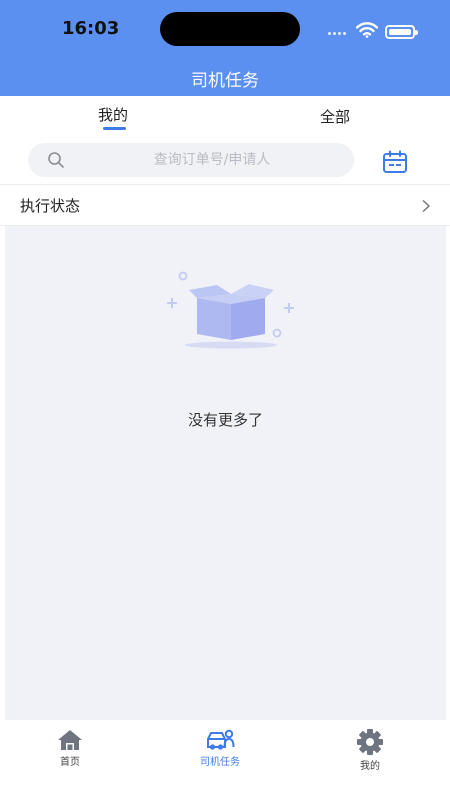 This screenshot has height=800, width=450. Describe the element at coordinates (212, 160) in the screenshot. I see `search-input` at that location.